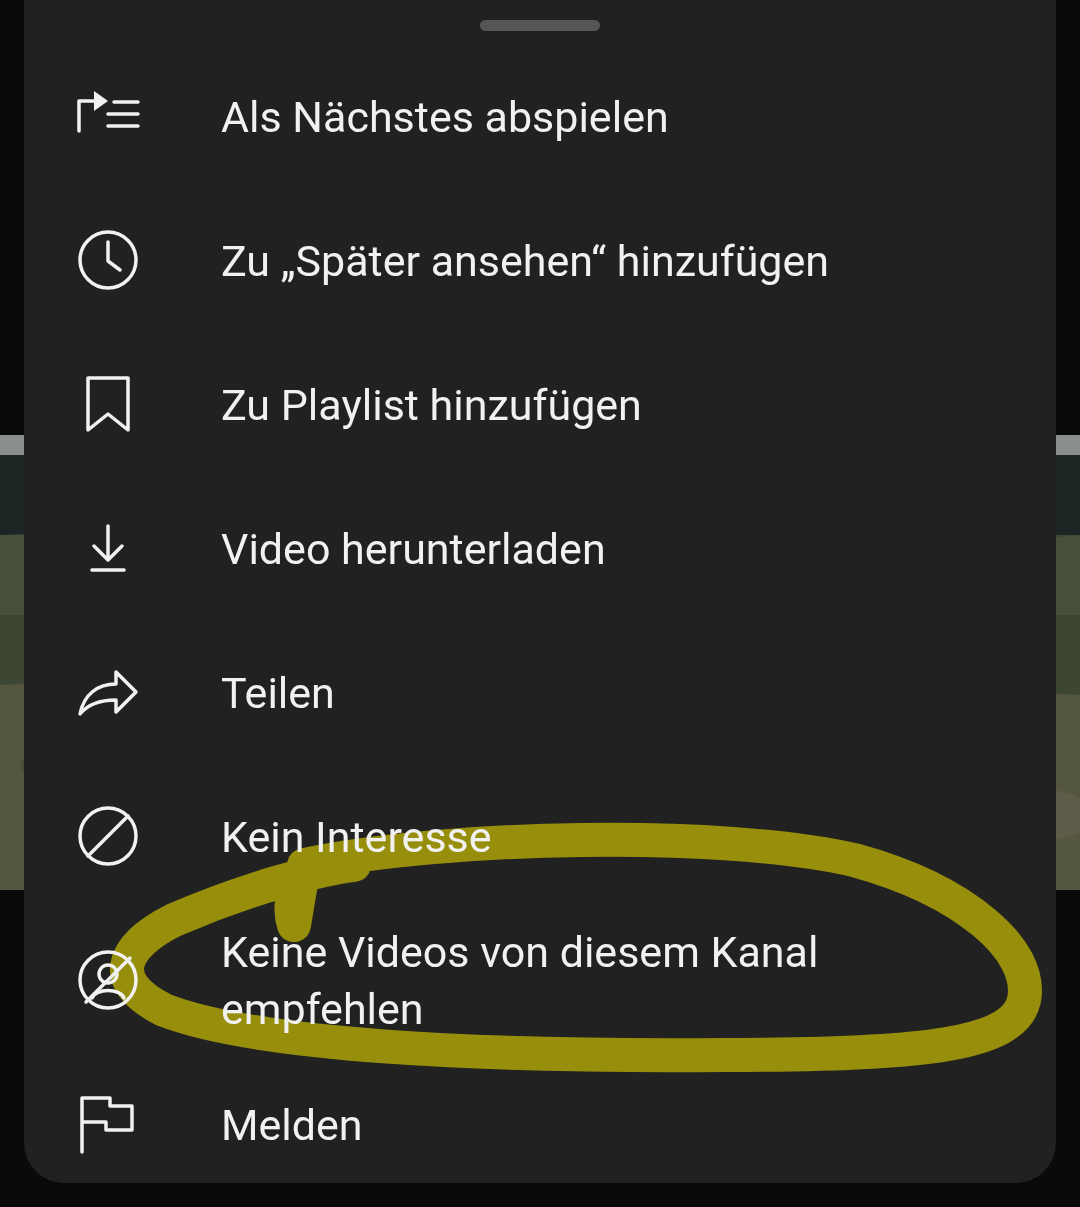 This screenshot has width=1080, height=1207. I want to click on menu-item: Zu „Später ansehen“ hinzufügen, so click(540, 261).